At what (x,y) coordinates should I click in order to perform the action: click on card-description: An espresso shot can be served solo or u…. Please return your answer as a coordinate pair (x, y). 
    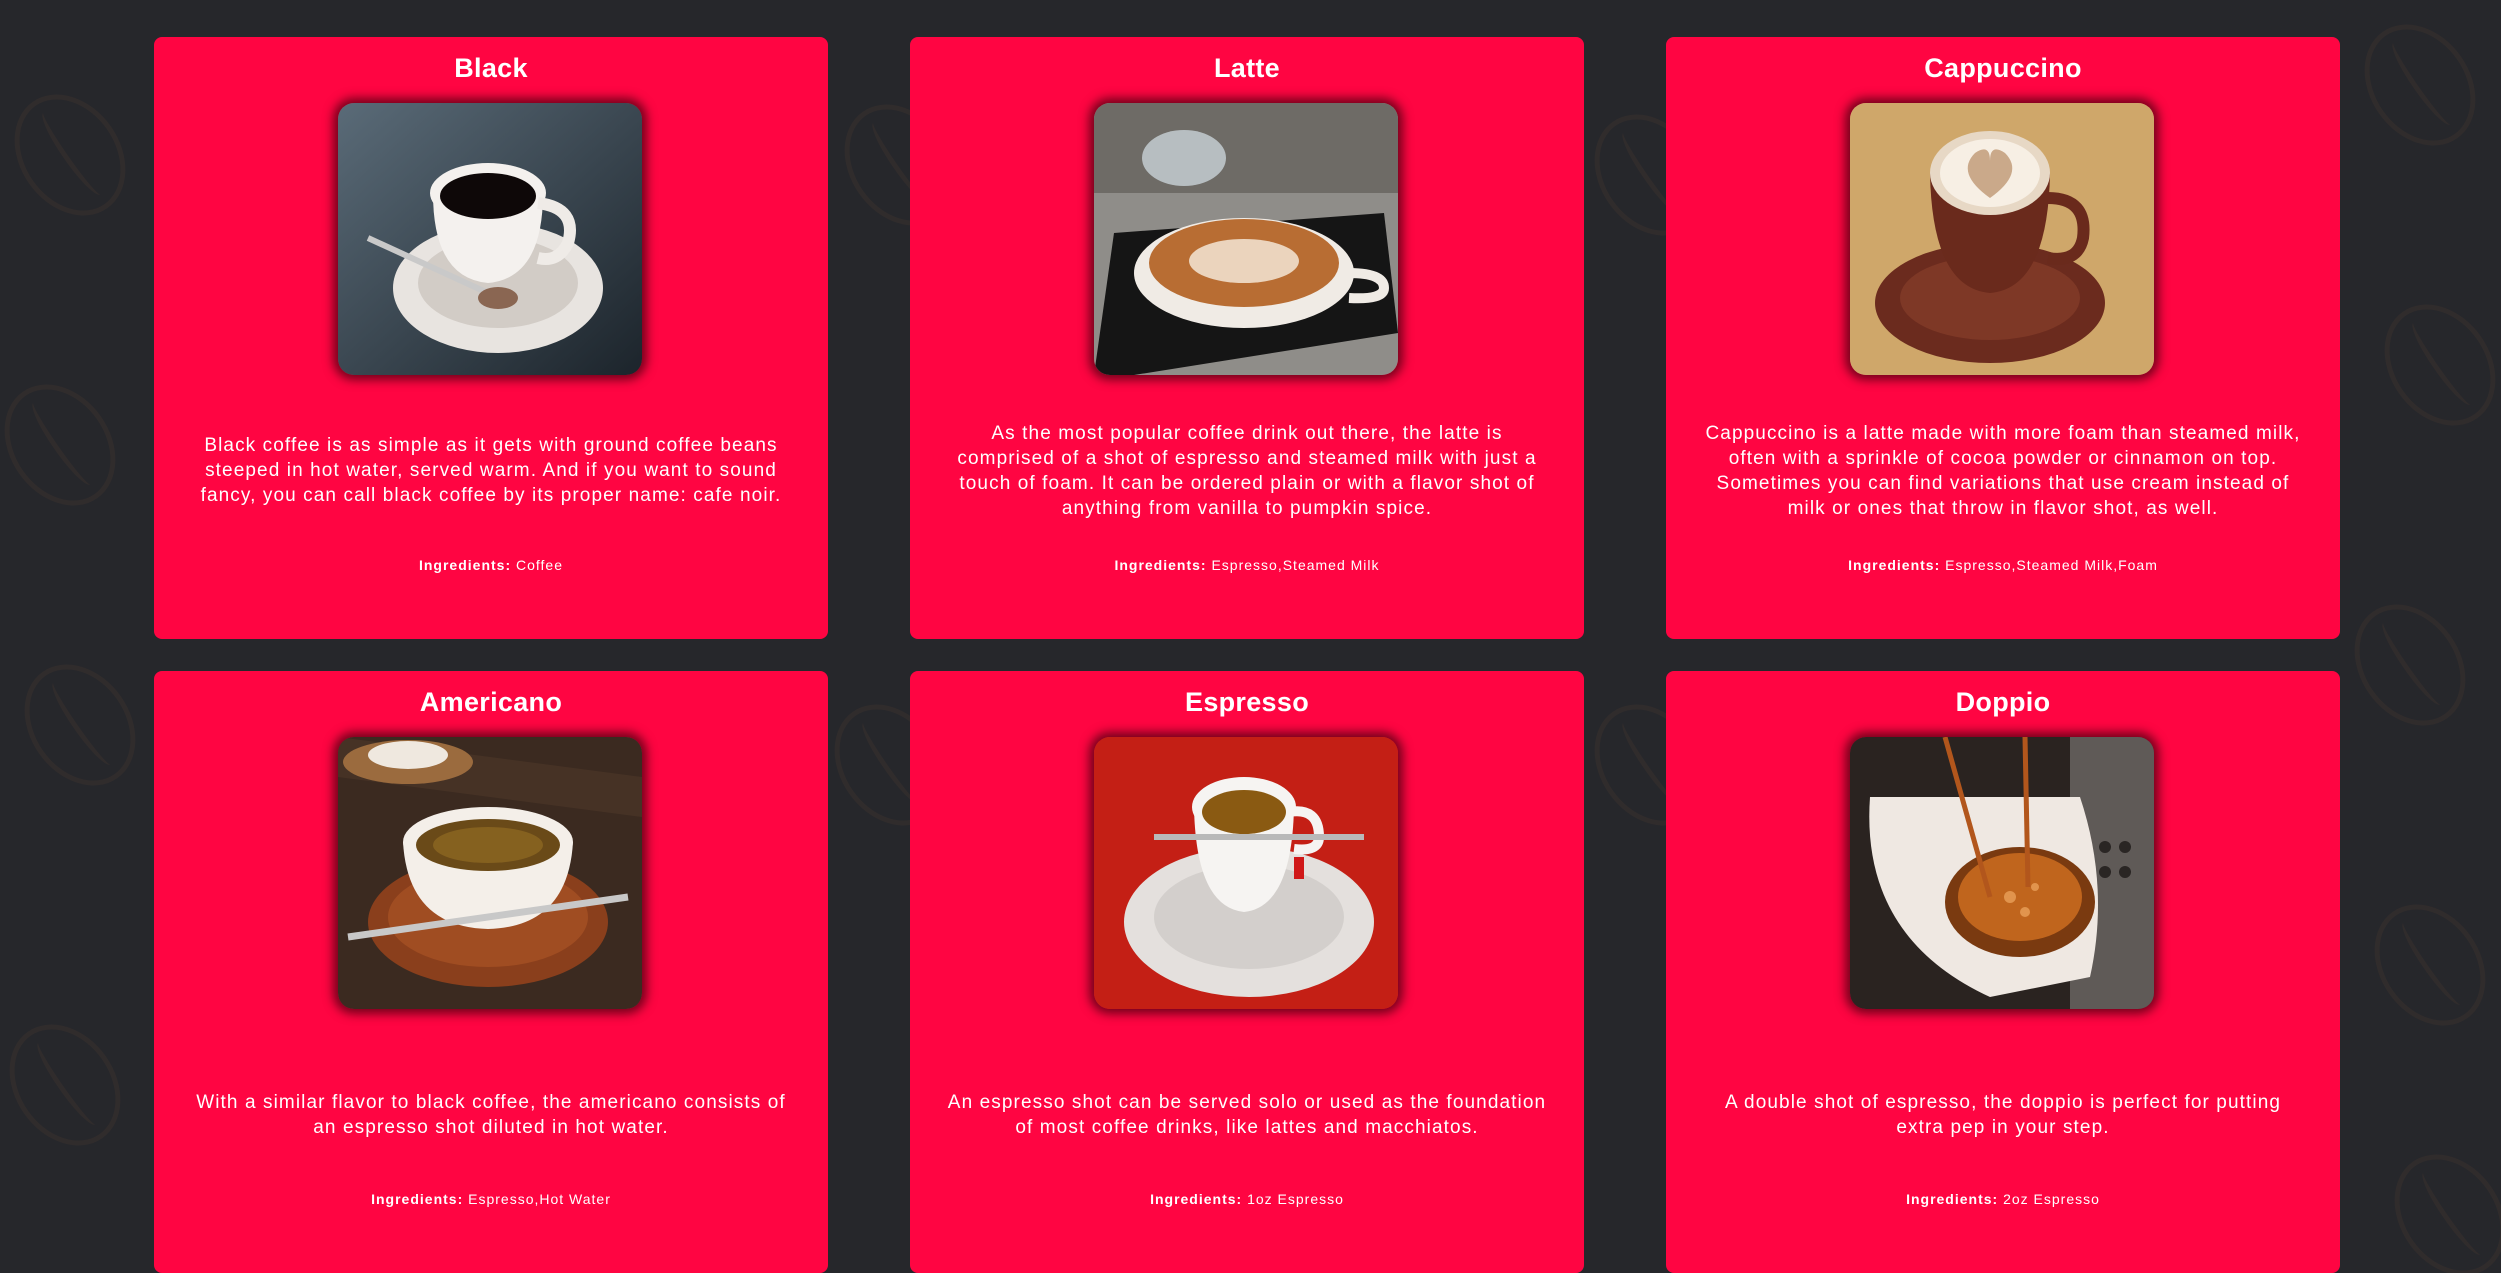
    Looking at the image, I should click on (1247, 1115).